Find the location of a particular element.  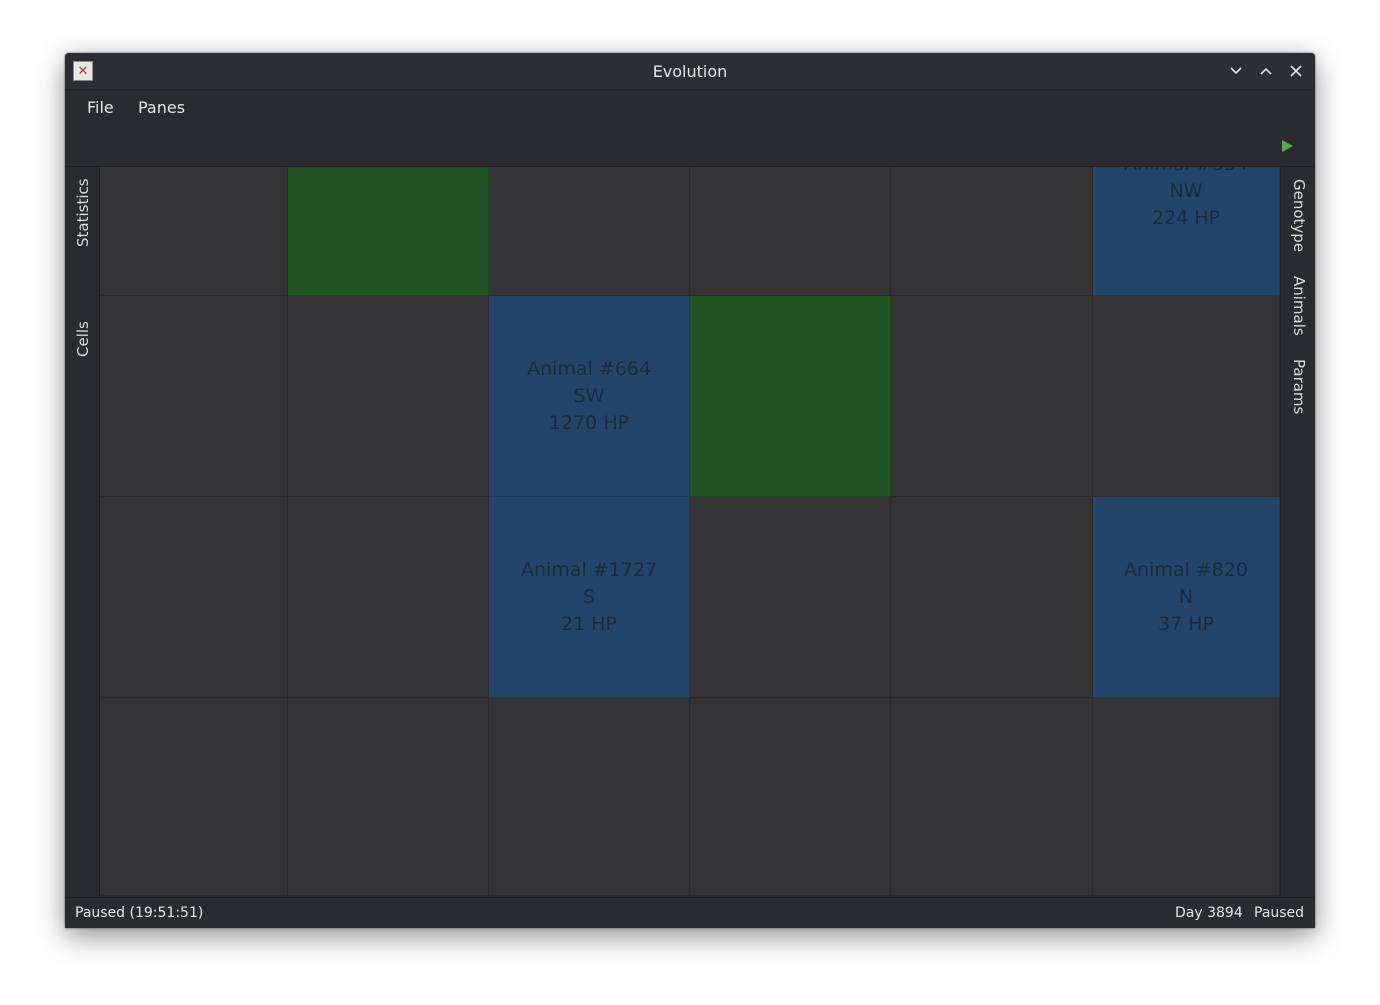

tab-cells: Cells is located at coordinates (83, 339).